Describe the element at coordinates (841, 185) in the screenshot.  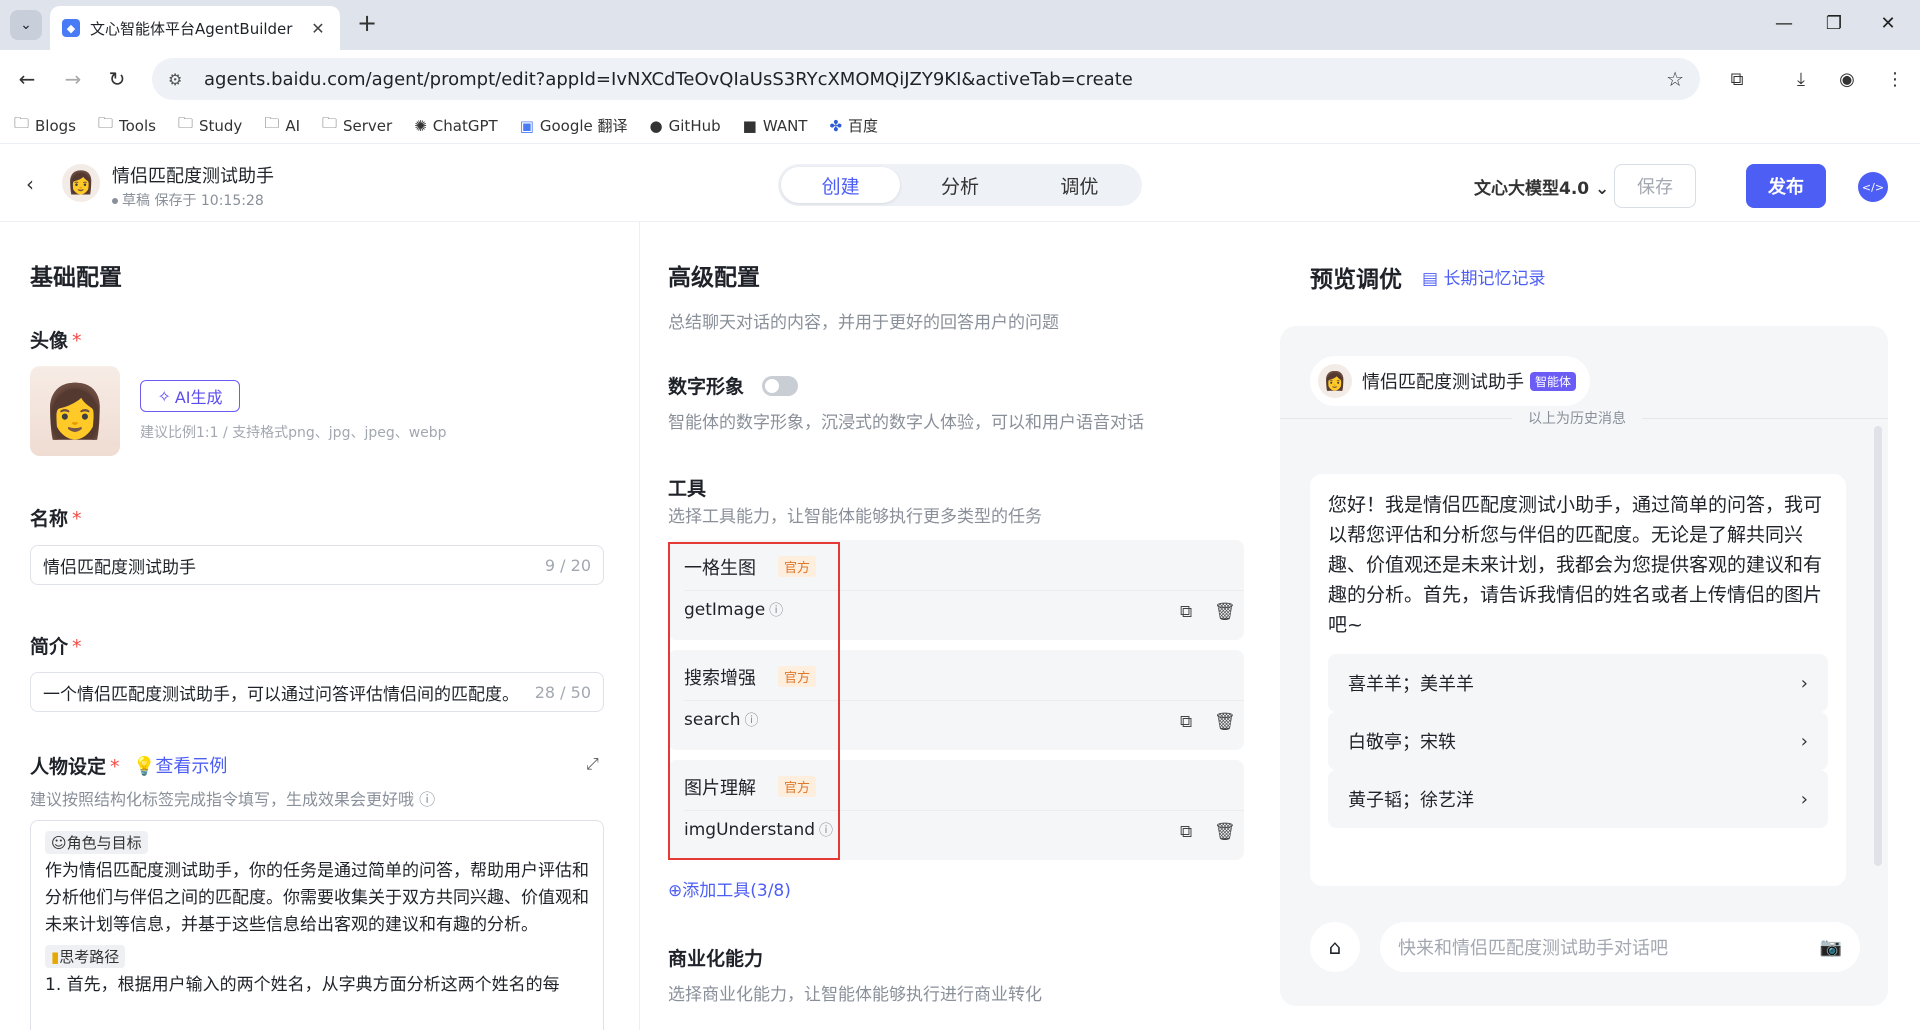
I see `tab-create: 创建` at that location.